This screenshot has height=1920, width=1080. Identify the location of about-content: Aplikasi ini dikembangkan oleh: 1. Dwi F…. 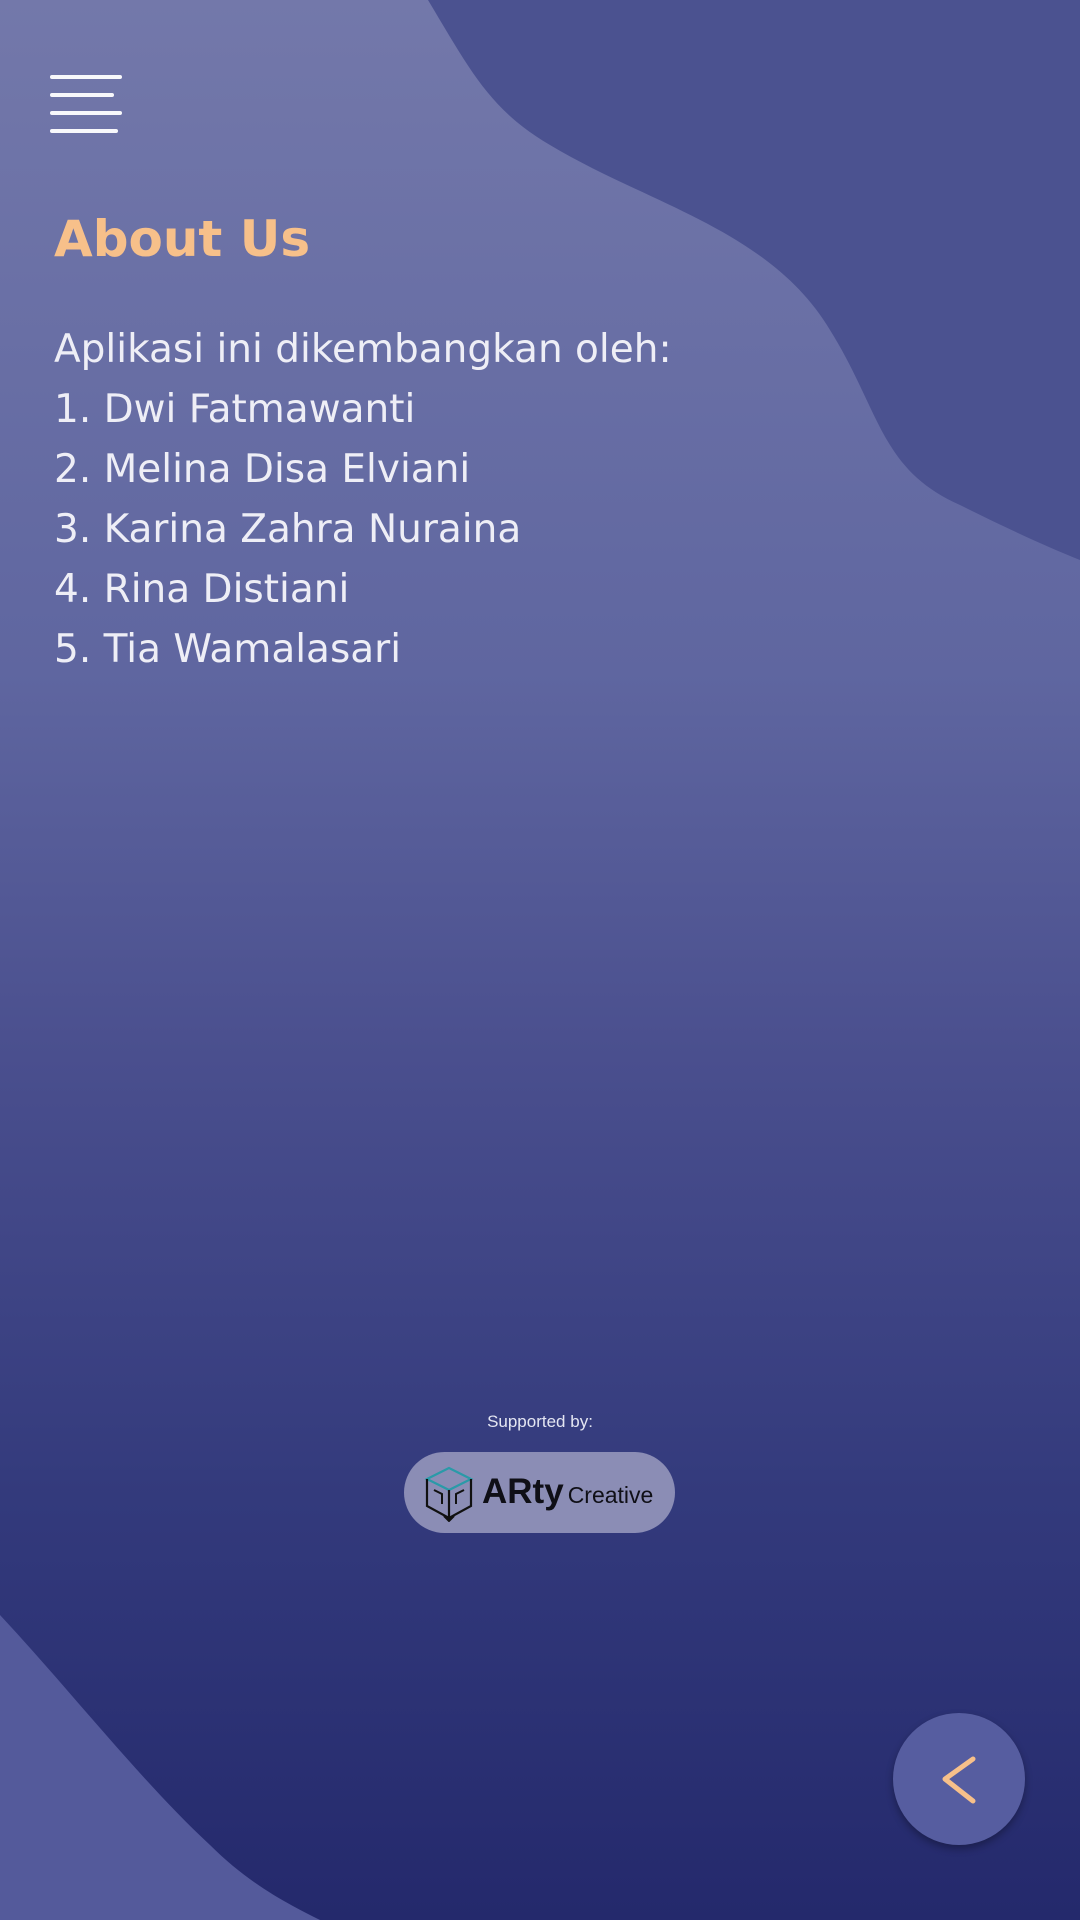
(363, 500).